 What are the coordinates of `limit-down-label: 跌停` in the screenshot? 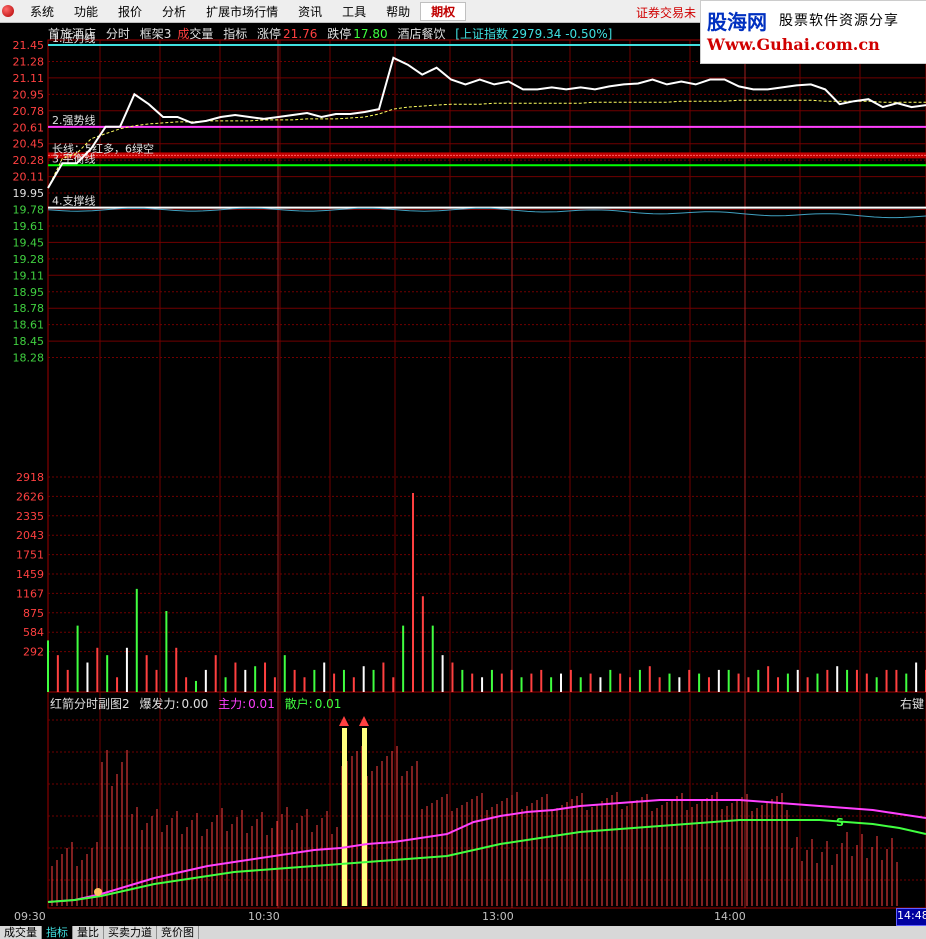 It's located at (339, 34).